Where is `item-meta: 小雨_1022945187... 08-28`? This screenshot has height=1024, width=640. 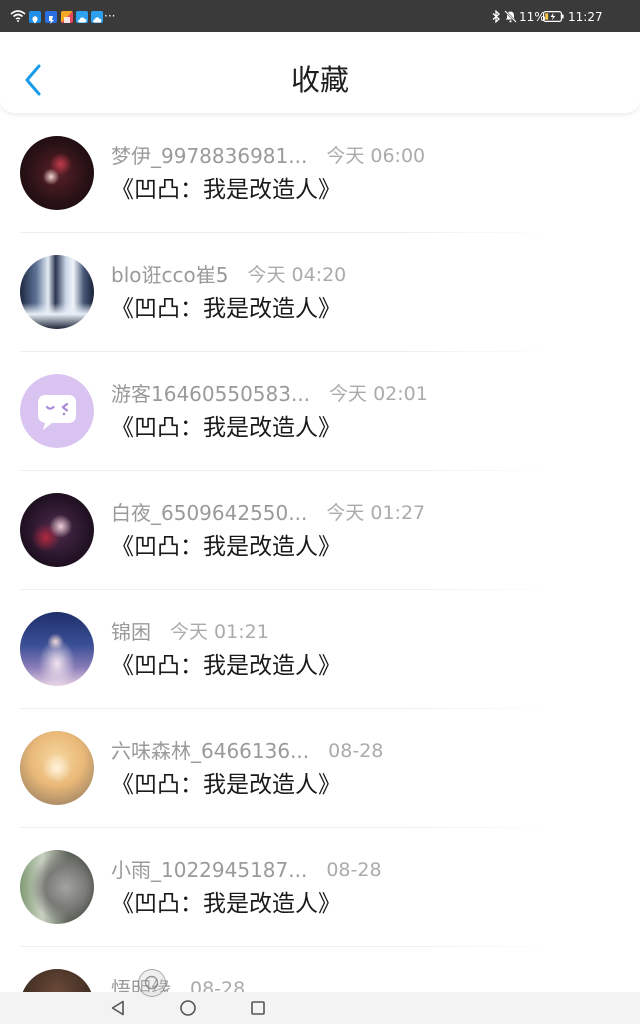 item-meta: 小雨_1022945187... 08-28 is located at coordinates (246, 870).